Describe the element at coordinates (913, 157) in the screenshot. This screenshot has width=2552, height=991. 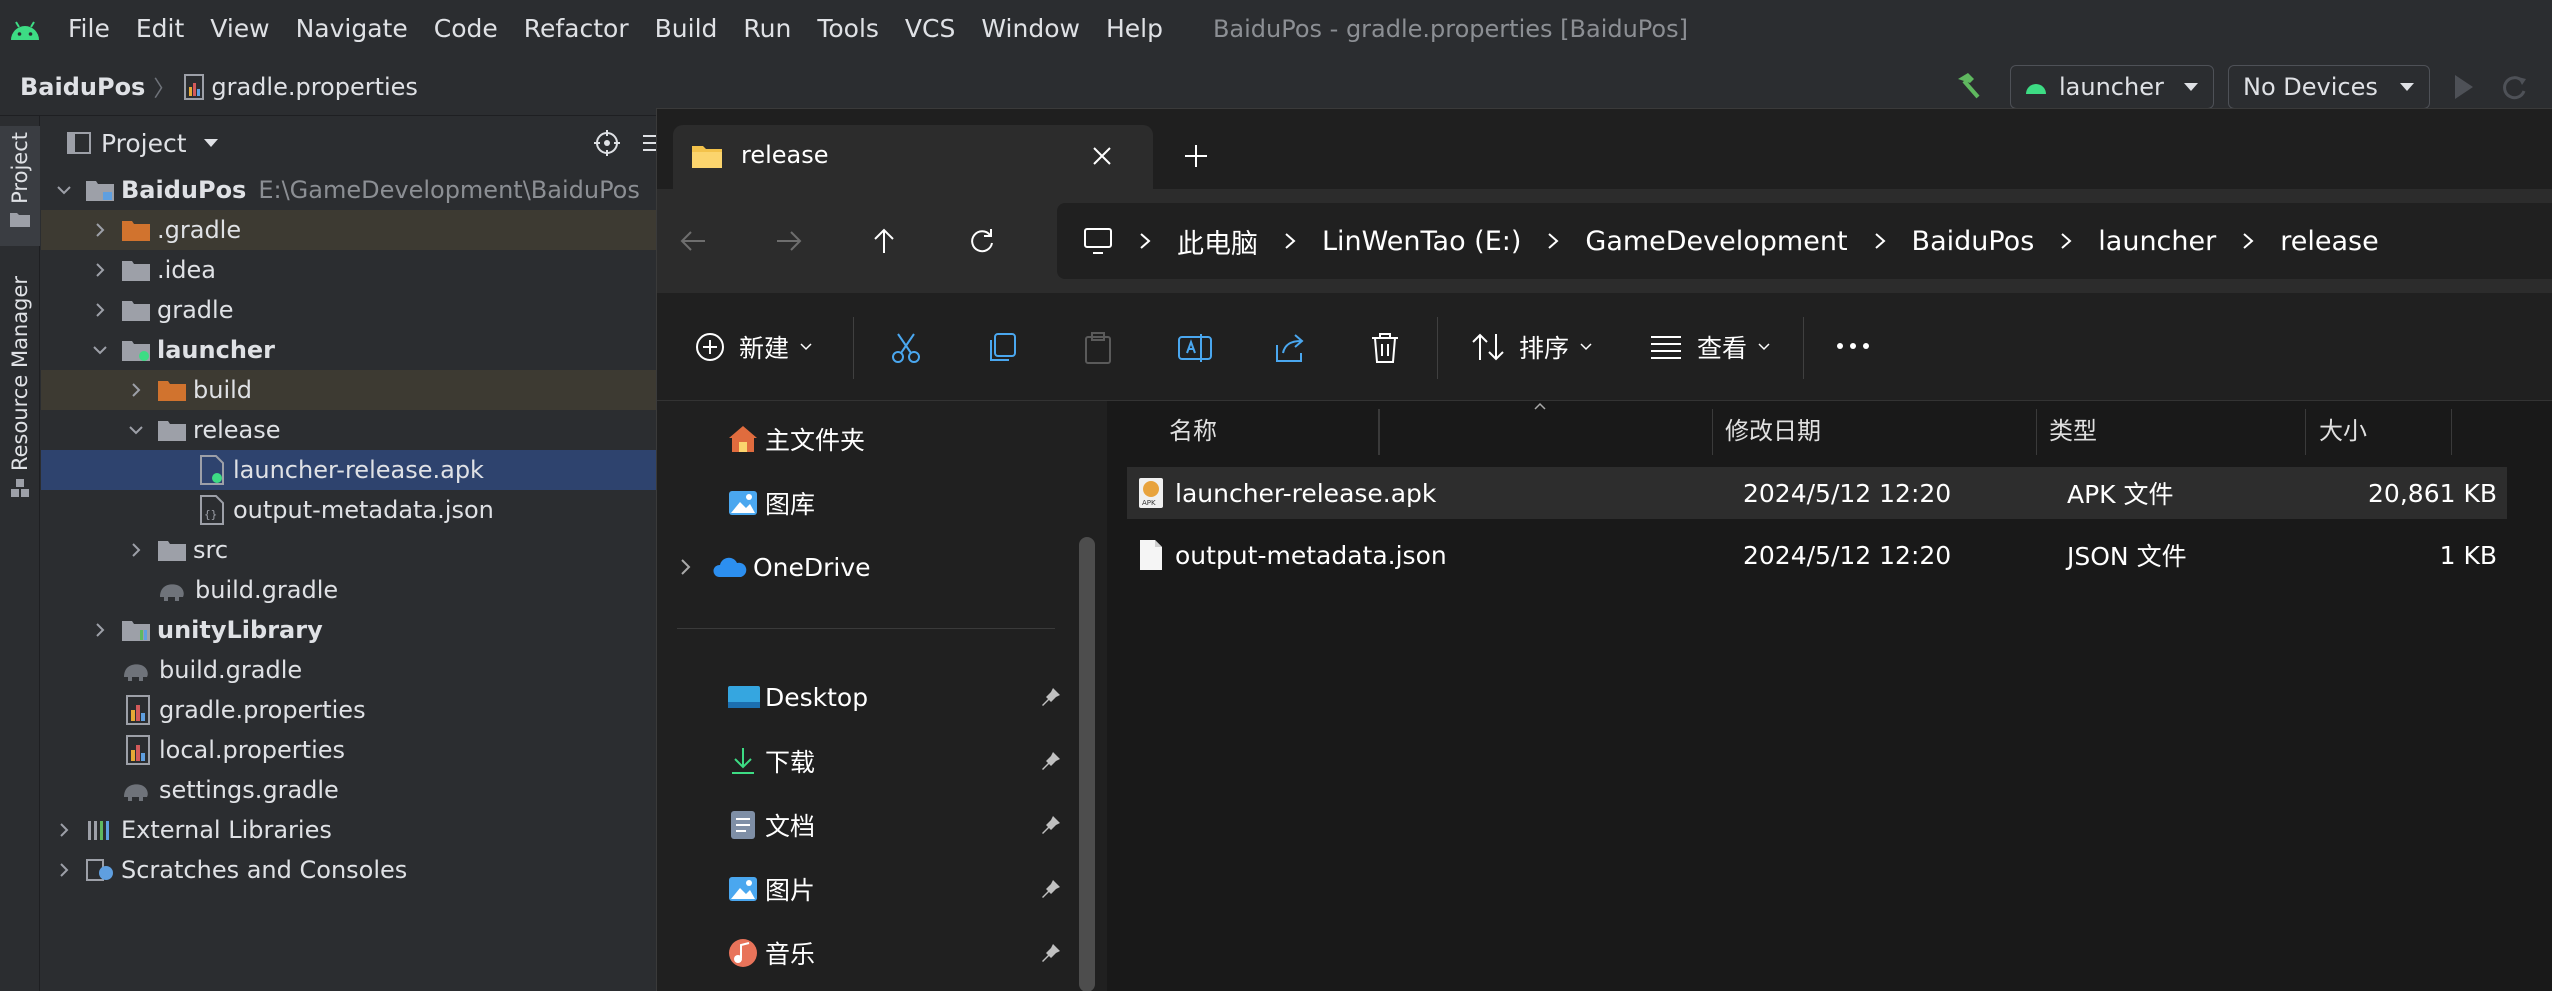
I see `explorer-tab-release: release` at that location.